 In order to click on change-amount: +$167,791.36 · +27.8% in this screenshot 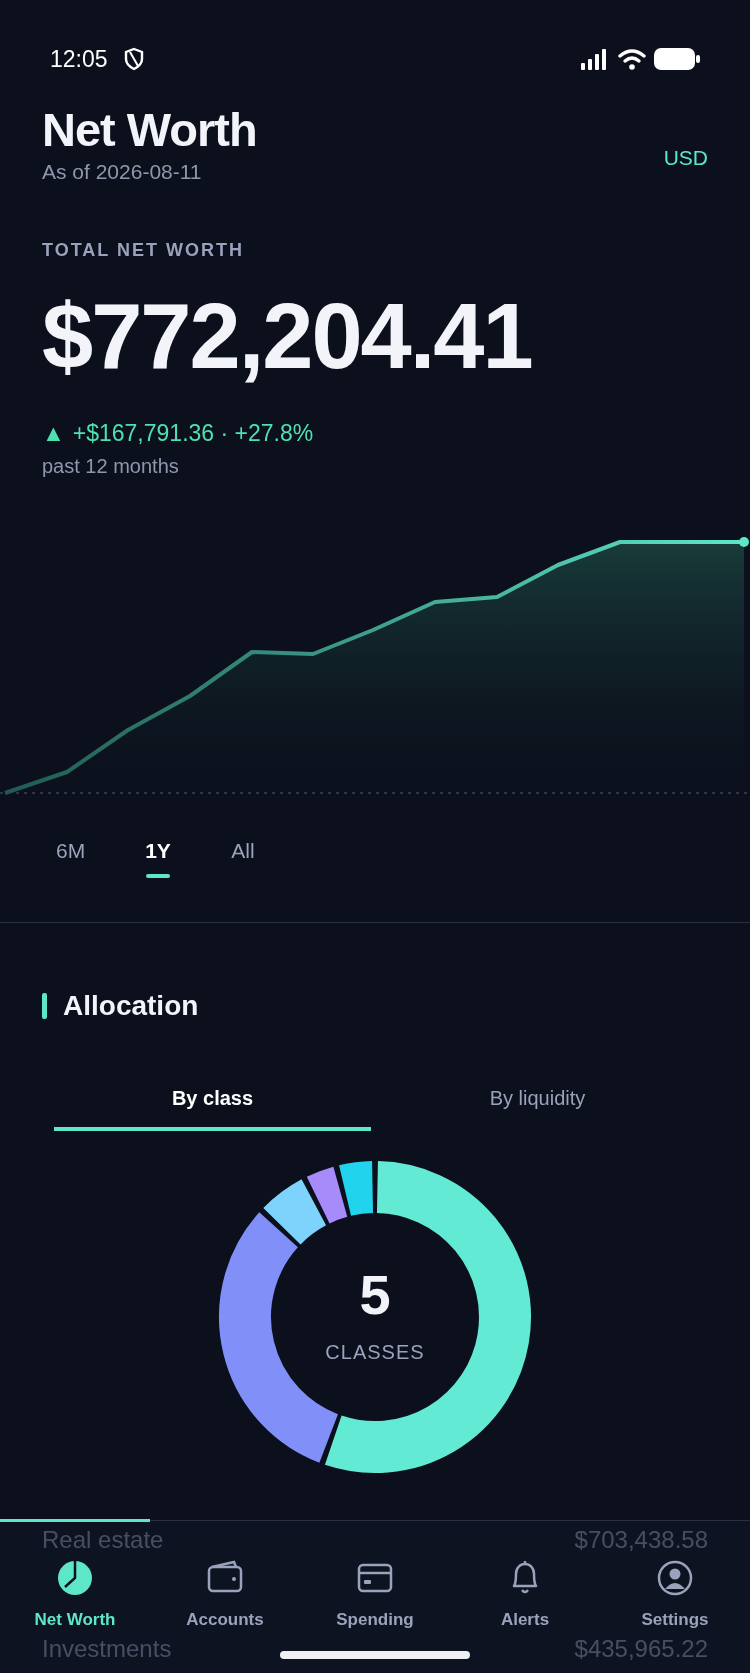, I will do `click(193, 434)`.